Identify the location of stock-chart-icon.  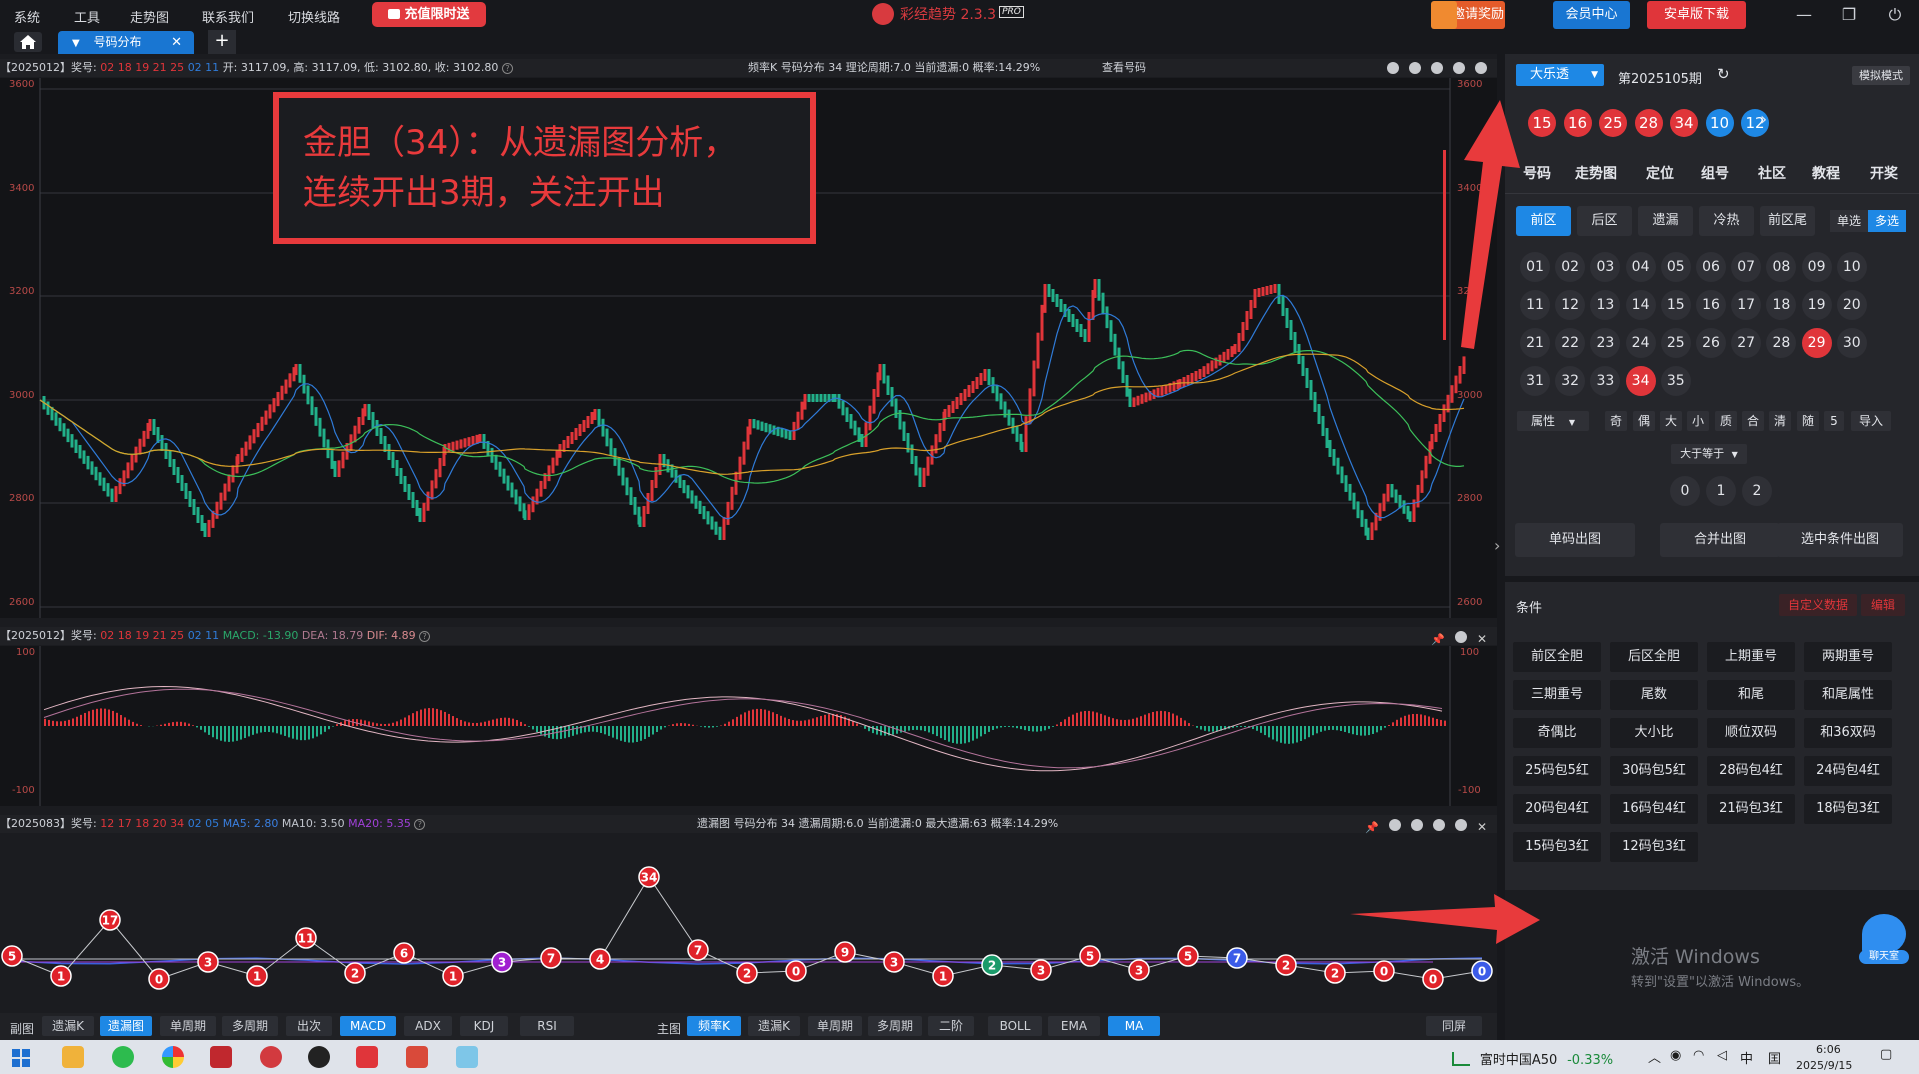
(1461, 1059).